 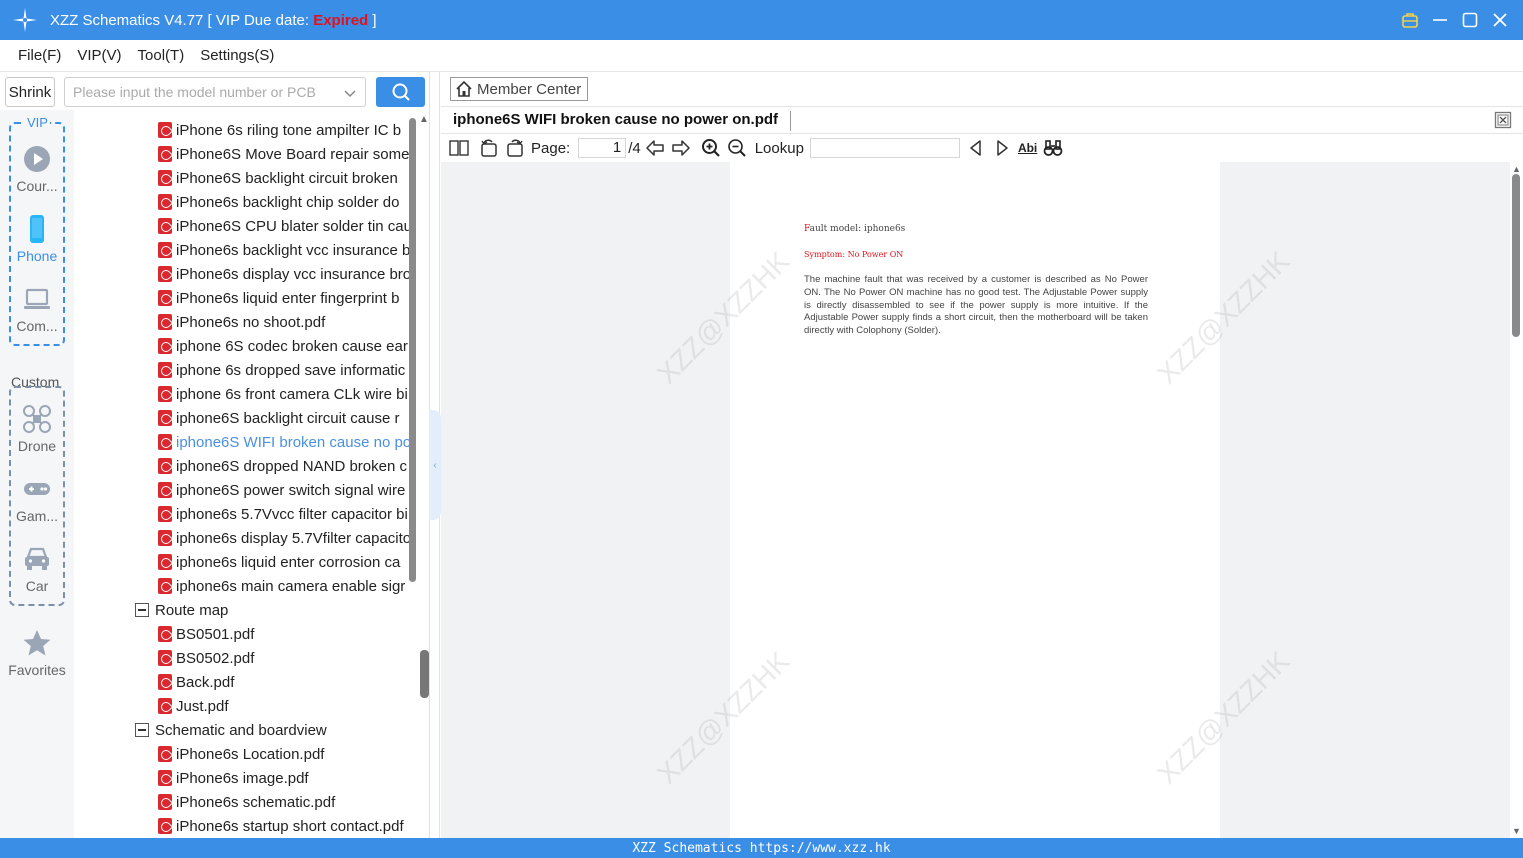 What do you see at coordinates (424, 674) in the screenshot?
I see `tree-outer-scrollbar` at bounding box center [424, 674].